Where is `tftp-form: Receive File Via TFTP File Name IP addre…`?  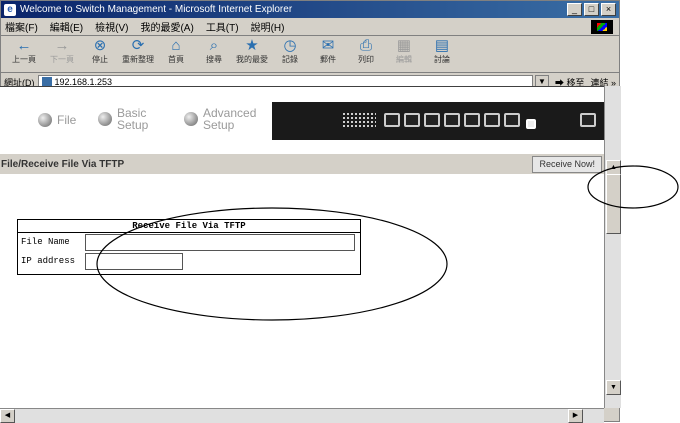
tftp-form: Receive File Via TFTP File Name IP addre… is located at coordinates (189, 247).